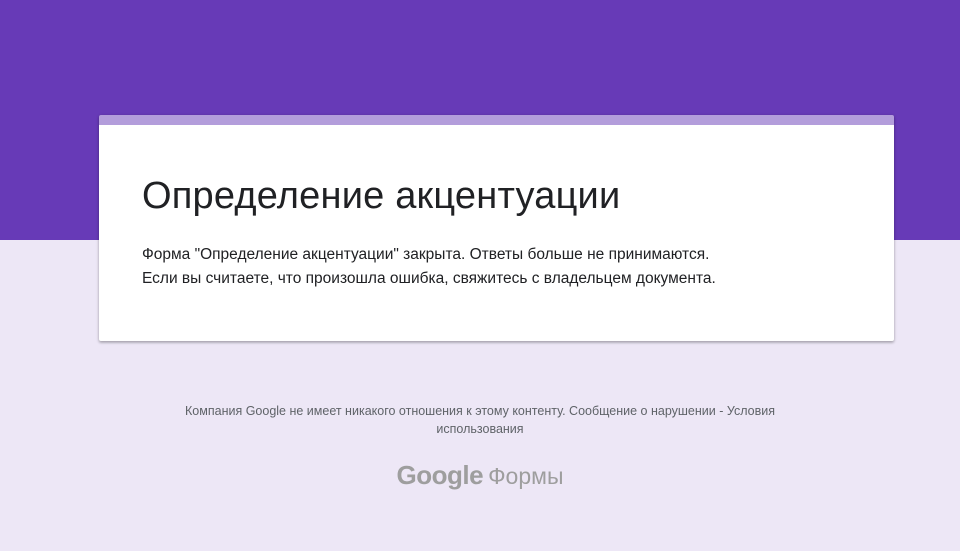  I want to click on forms-wordmark: Формы, so click(526, 476).